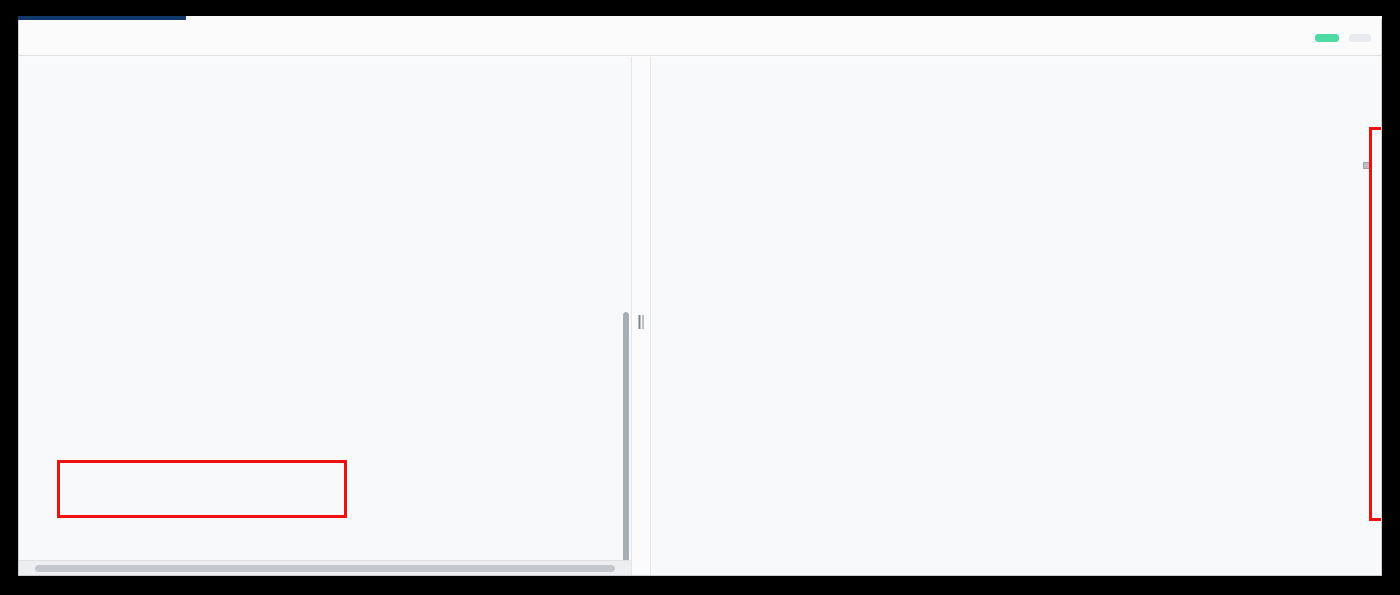 The height and width of the screenshot is (595, 1400). I want to click on menu-item-settings, so click(39, 38).